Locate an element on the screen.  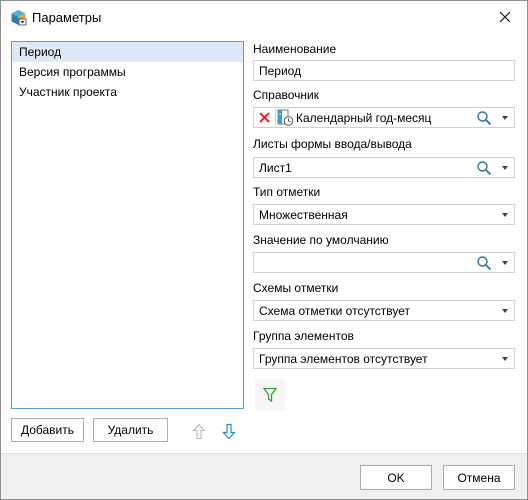
dialog-app-icon is located at coordinates (18, 17).